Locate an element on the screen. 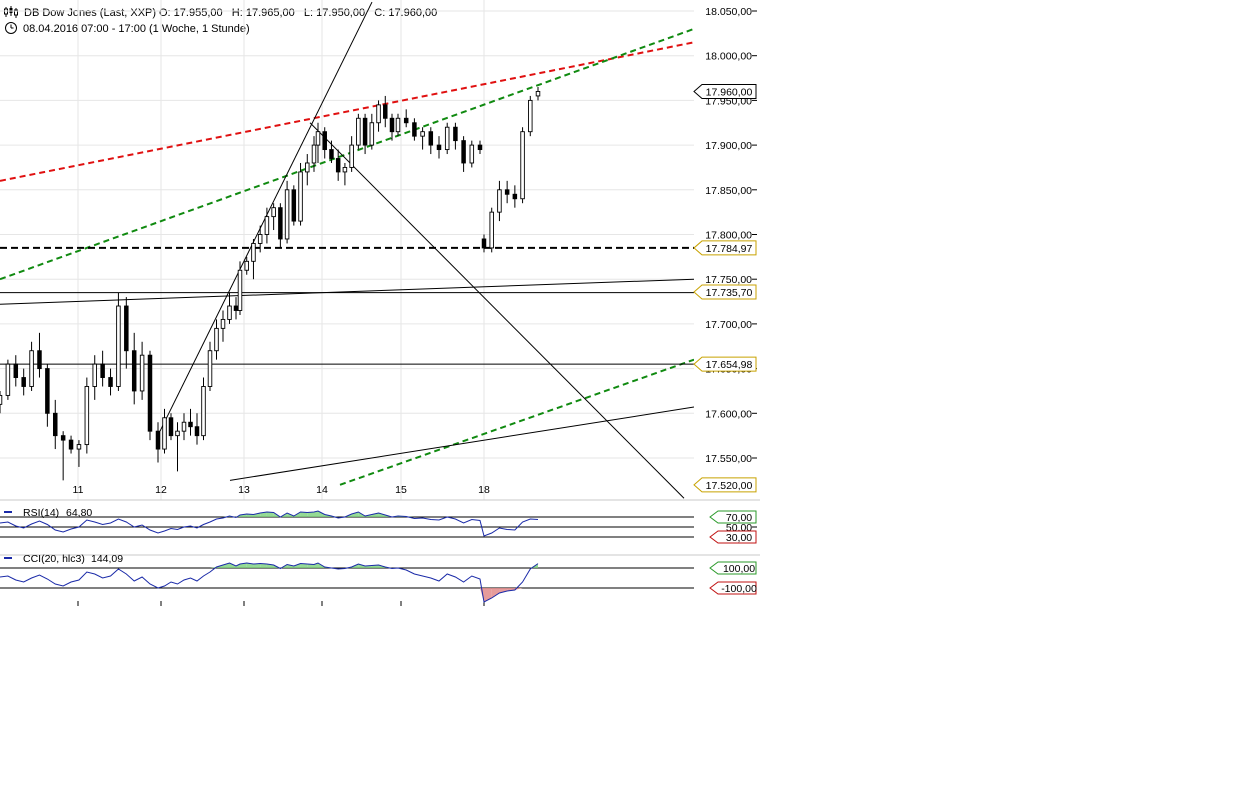 The width and height of the screenshot is (1234, 812). indicator-level-label: -100,00 is located at coordinates (739, 589).